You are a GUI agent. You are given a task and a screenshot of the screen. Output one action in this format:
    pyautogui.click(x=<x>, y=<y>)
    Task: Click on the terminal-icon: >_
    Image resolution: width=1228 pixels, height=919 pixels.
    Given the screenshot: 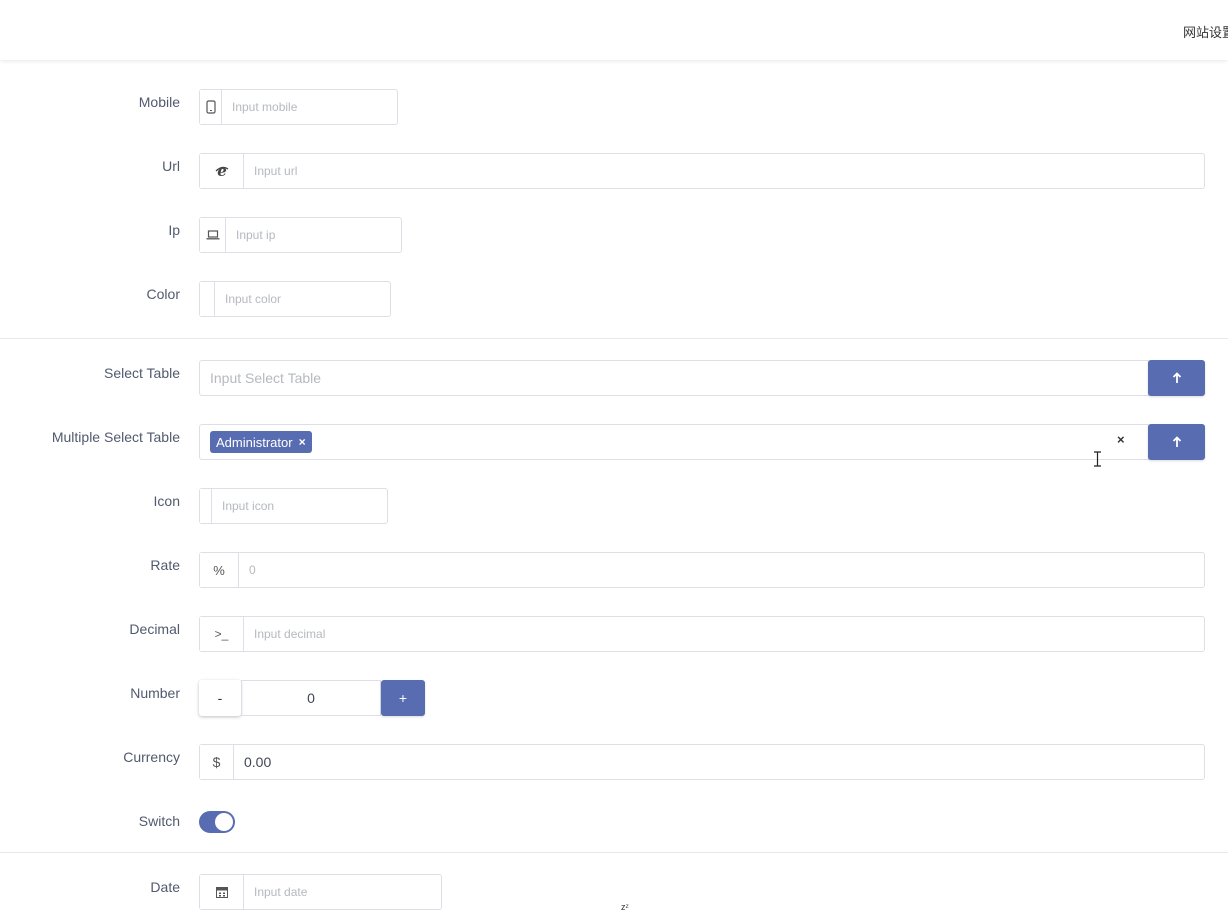 What is the action you would take?
    pyautogui.click(x=222, y=634)
    